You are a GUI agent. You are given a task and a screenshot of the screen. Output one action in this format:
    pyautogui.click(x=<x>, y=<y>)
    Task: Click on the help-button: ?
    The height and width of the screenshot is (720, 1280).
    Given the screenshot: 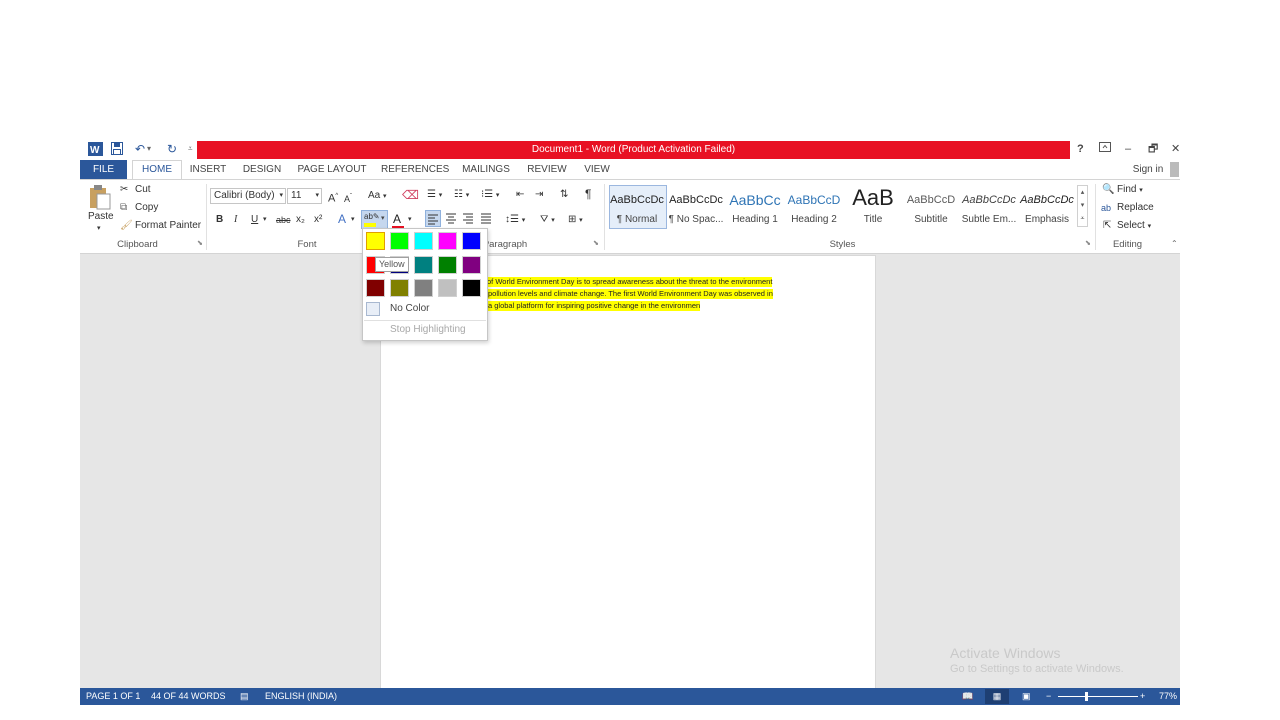 What is the action you would take?
    pyautogui.click(x=1080, y=149)
    